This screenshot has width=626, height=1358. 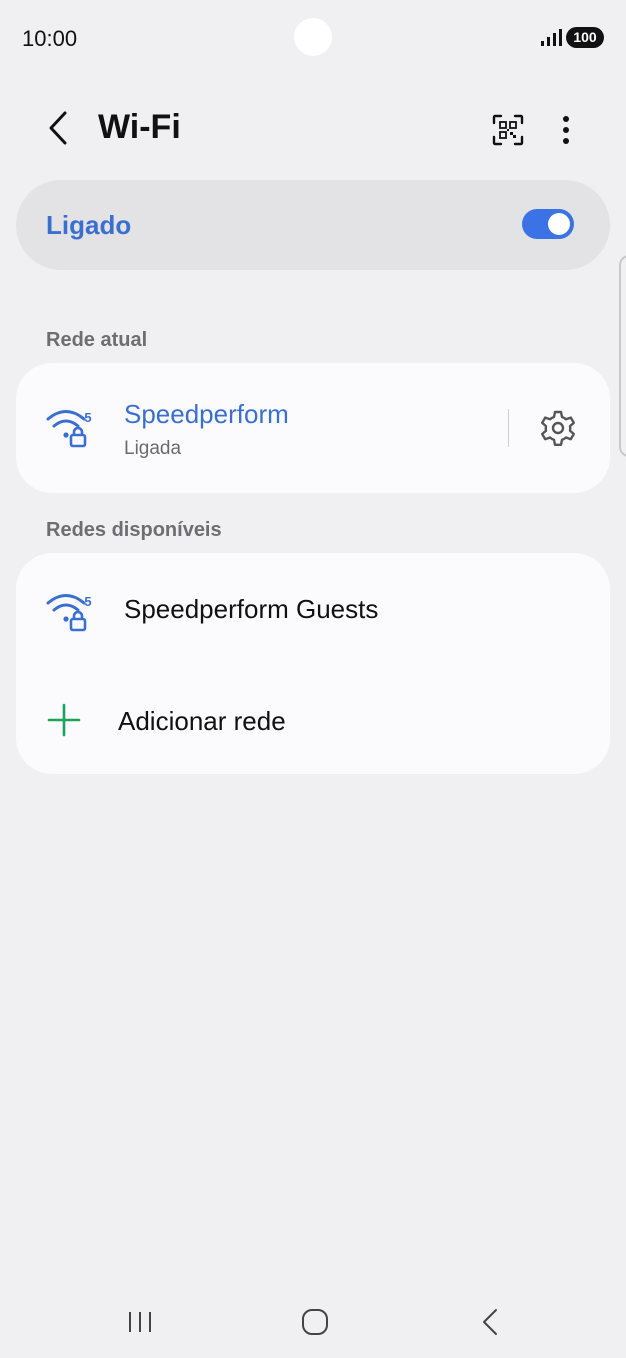 What do you see at coordinates (508, 428) in the screenshot?
I see `divider` at bounding box center [508, 428].